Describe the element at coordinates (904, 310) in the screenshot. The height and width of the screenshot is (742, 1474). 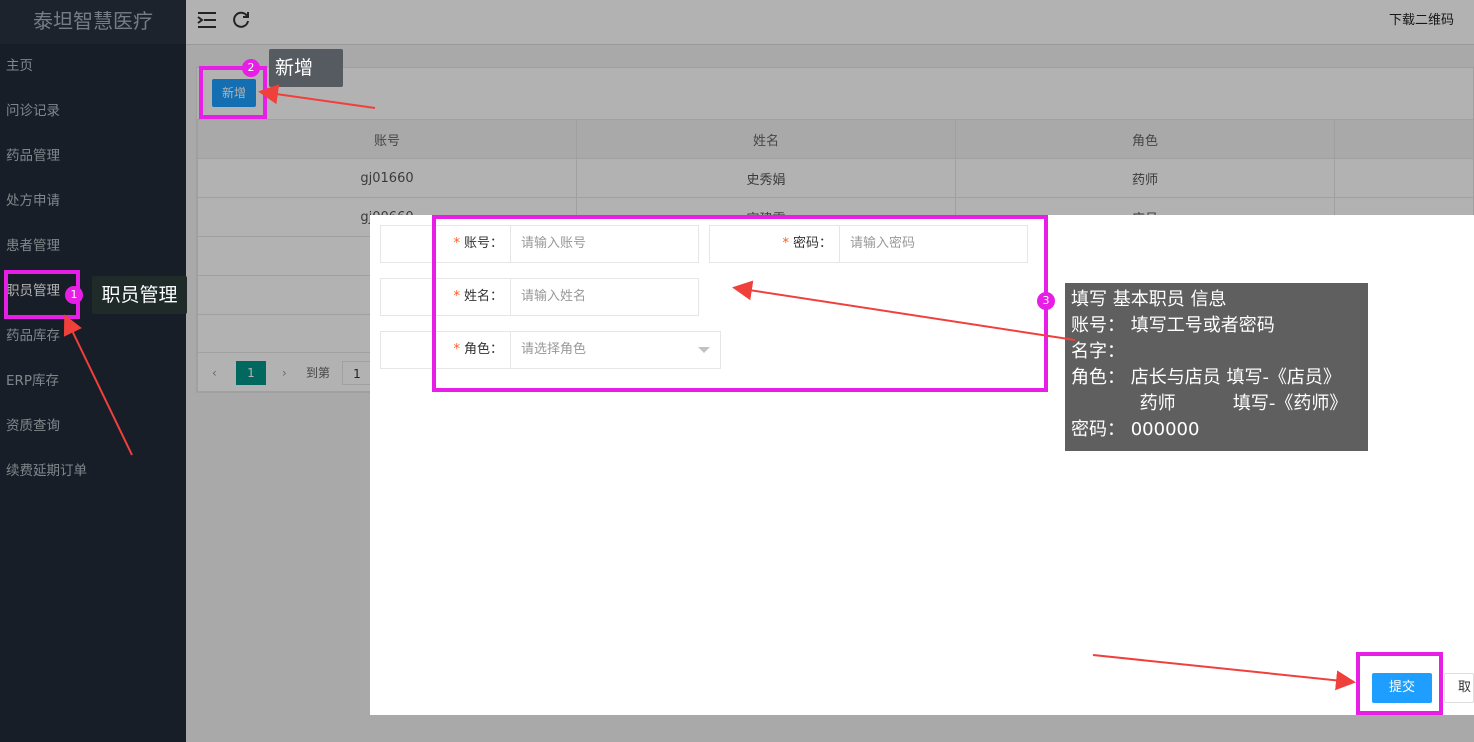
I see `arrow-to-form` at that location.